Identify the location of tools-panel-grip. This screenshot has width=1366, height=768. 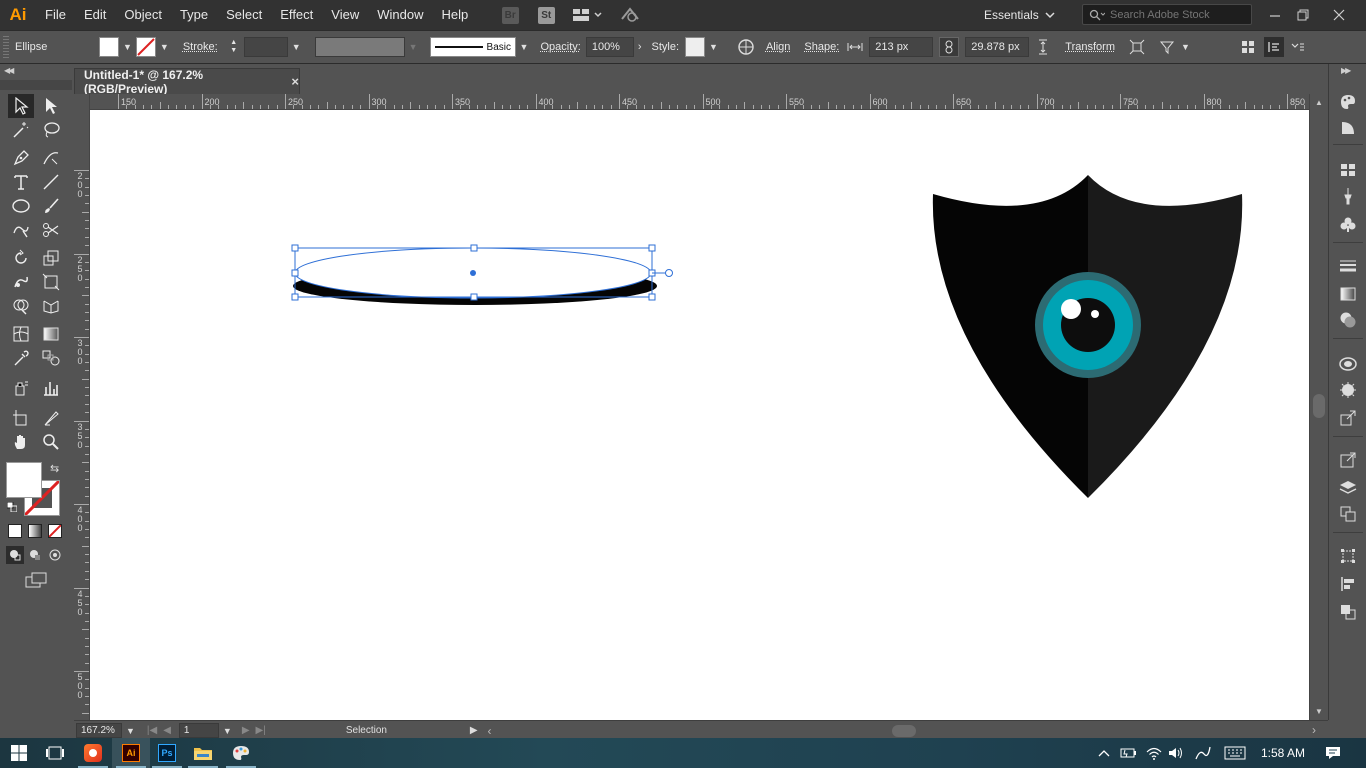
(36, 85).